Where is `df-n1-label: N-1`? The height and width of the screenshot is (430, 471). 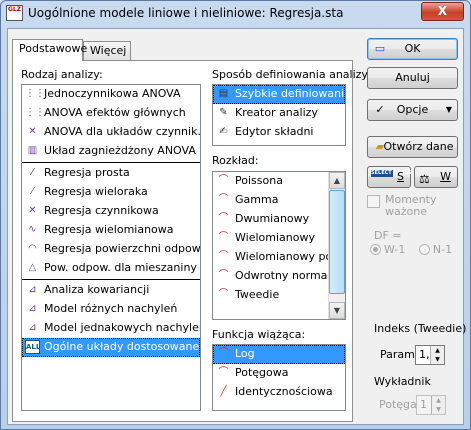 df-n1-label: N-1 is located at coordinates (442, 249).